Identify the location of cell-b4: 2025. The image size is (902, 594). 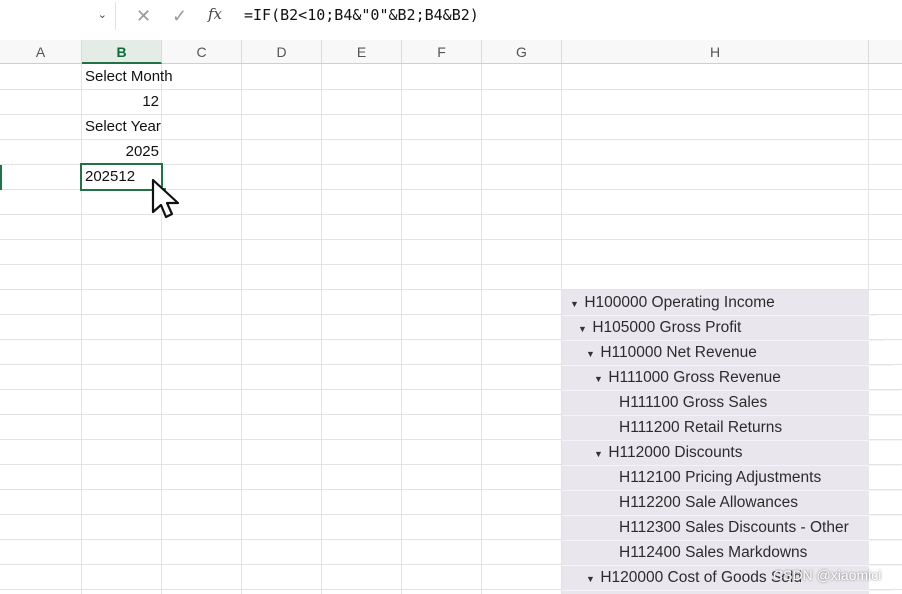
(120, 152).